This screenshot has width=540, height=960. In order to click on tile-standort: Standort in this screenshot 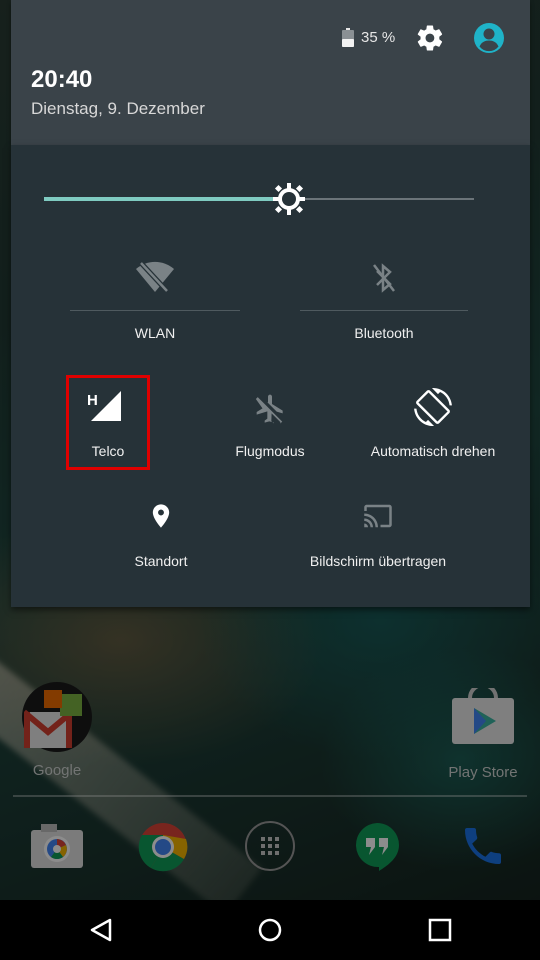, I will do `click(161, 535)`.